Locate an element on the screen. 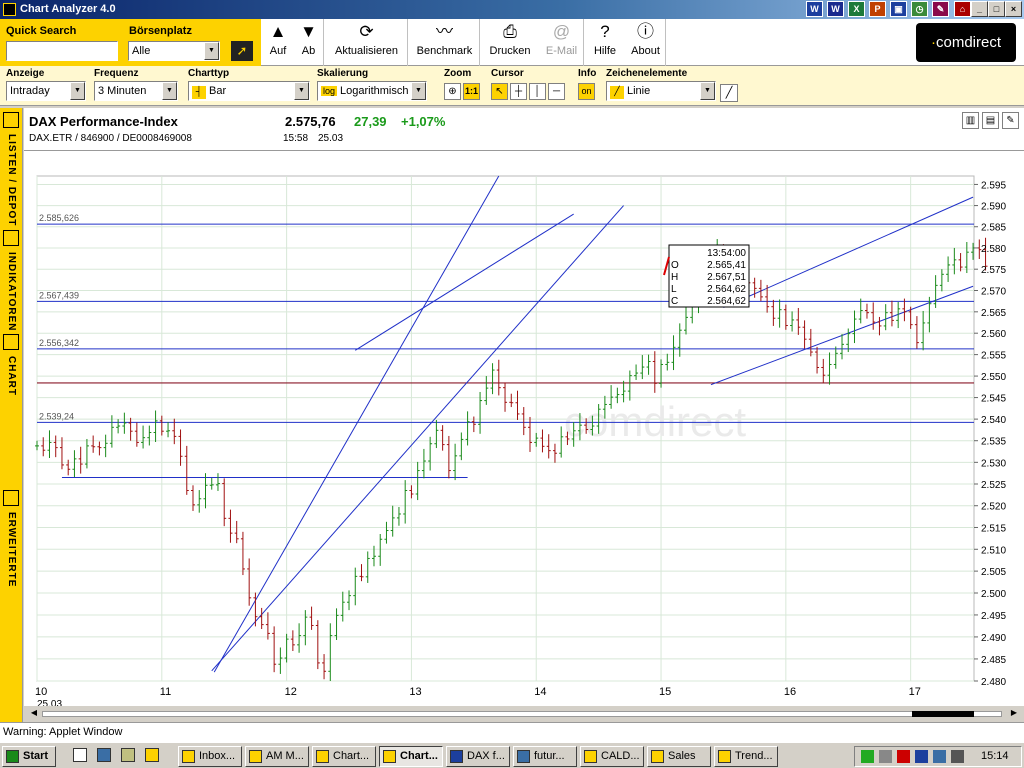  outlook-icon is located at coordinates (128, 755).